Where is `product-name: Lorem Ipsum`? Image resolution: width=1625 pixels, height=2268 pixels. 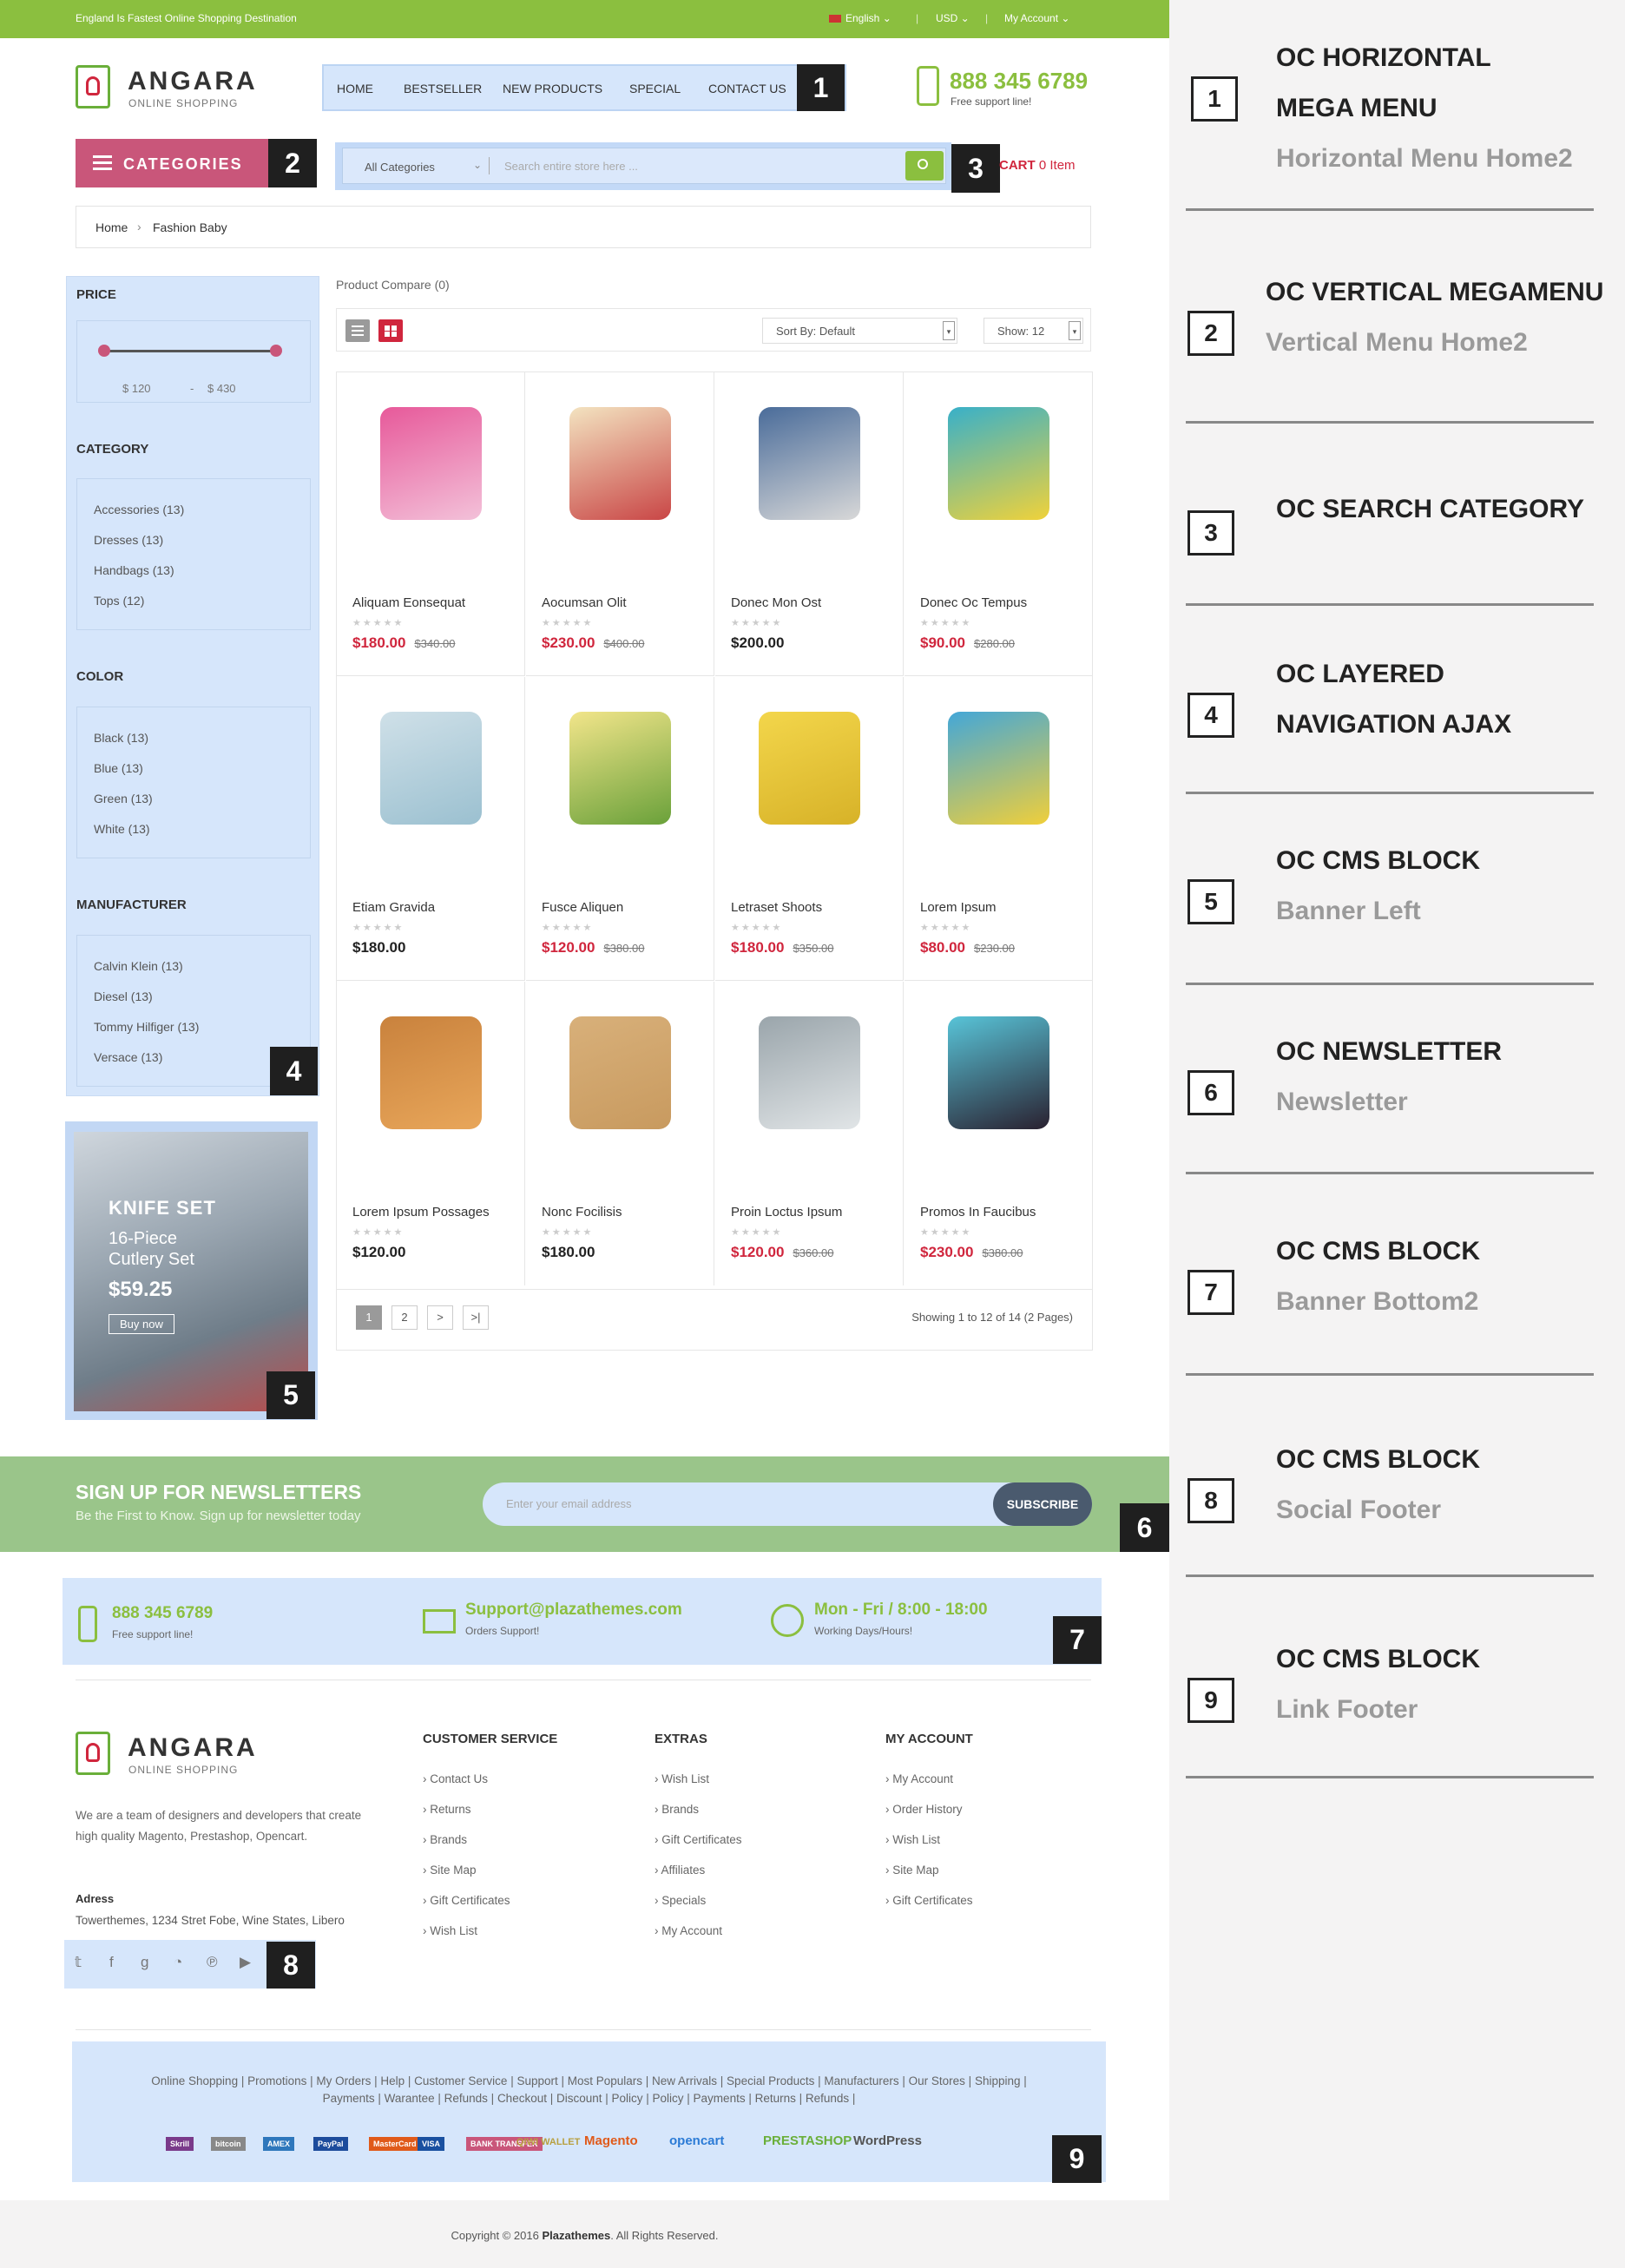 product-name: Lorem Ipsum is located at coordinates (958, 907).